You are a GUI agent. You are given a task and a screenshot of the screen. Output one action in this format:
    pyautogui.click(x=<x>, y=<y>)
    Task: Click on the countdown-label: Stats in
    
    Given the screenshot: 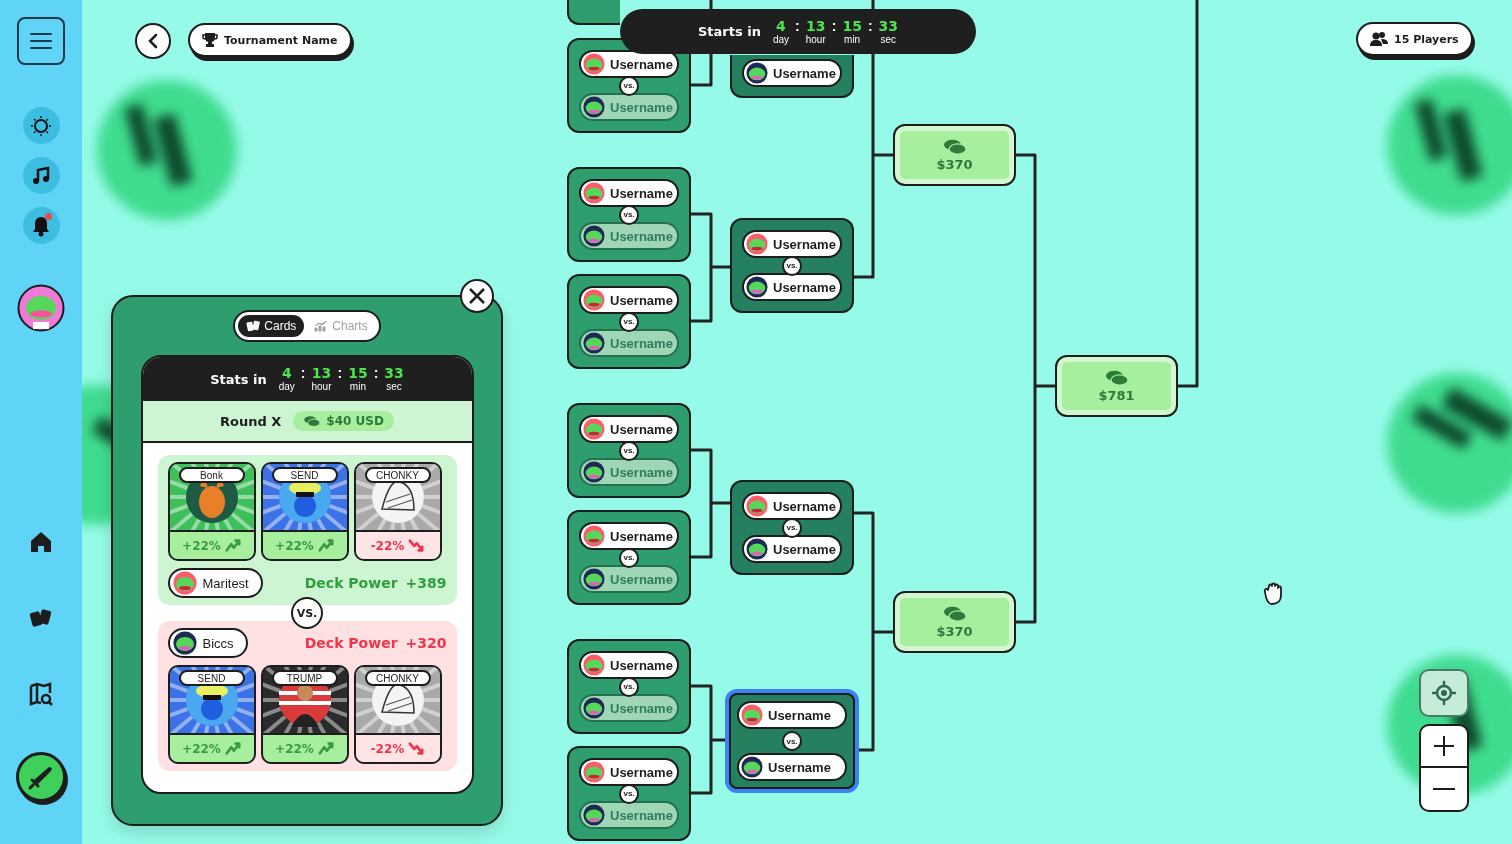 What is the action you would take?
    pyautogui.click(x=238, y=379)
    